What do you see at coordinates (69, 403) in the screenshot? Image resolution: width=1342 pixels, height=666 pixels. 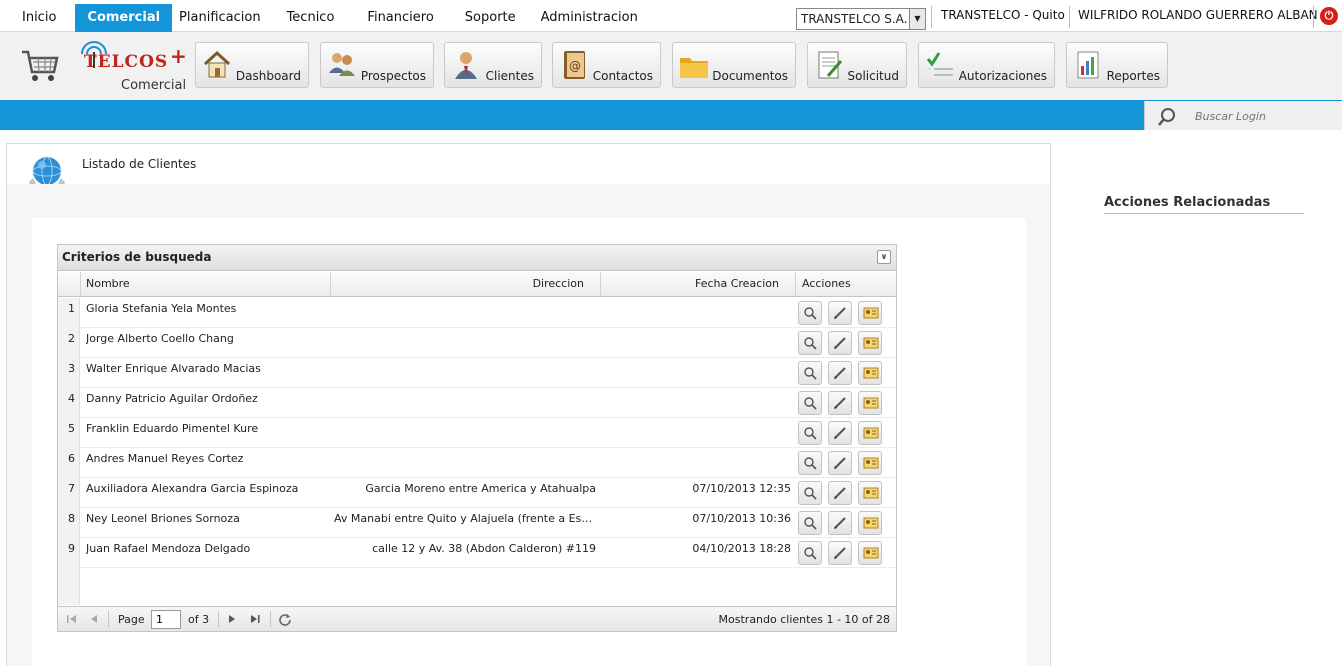 I see `row-number: 4` at bounding box center [69, 403].